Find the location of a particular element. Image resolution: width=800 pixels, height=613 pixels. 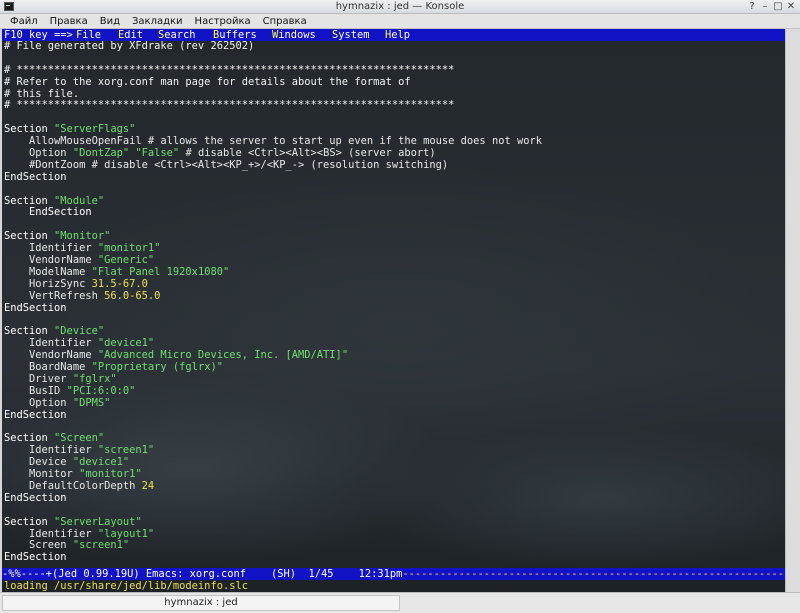

menu-bookmarks: Закладки is located at coordinates (157, 21).